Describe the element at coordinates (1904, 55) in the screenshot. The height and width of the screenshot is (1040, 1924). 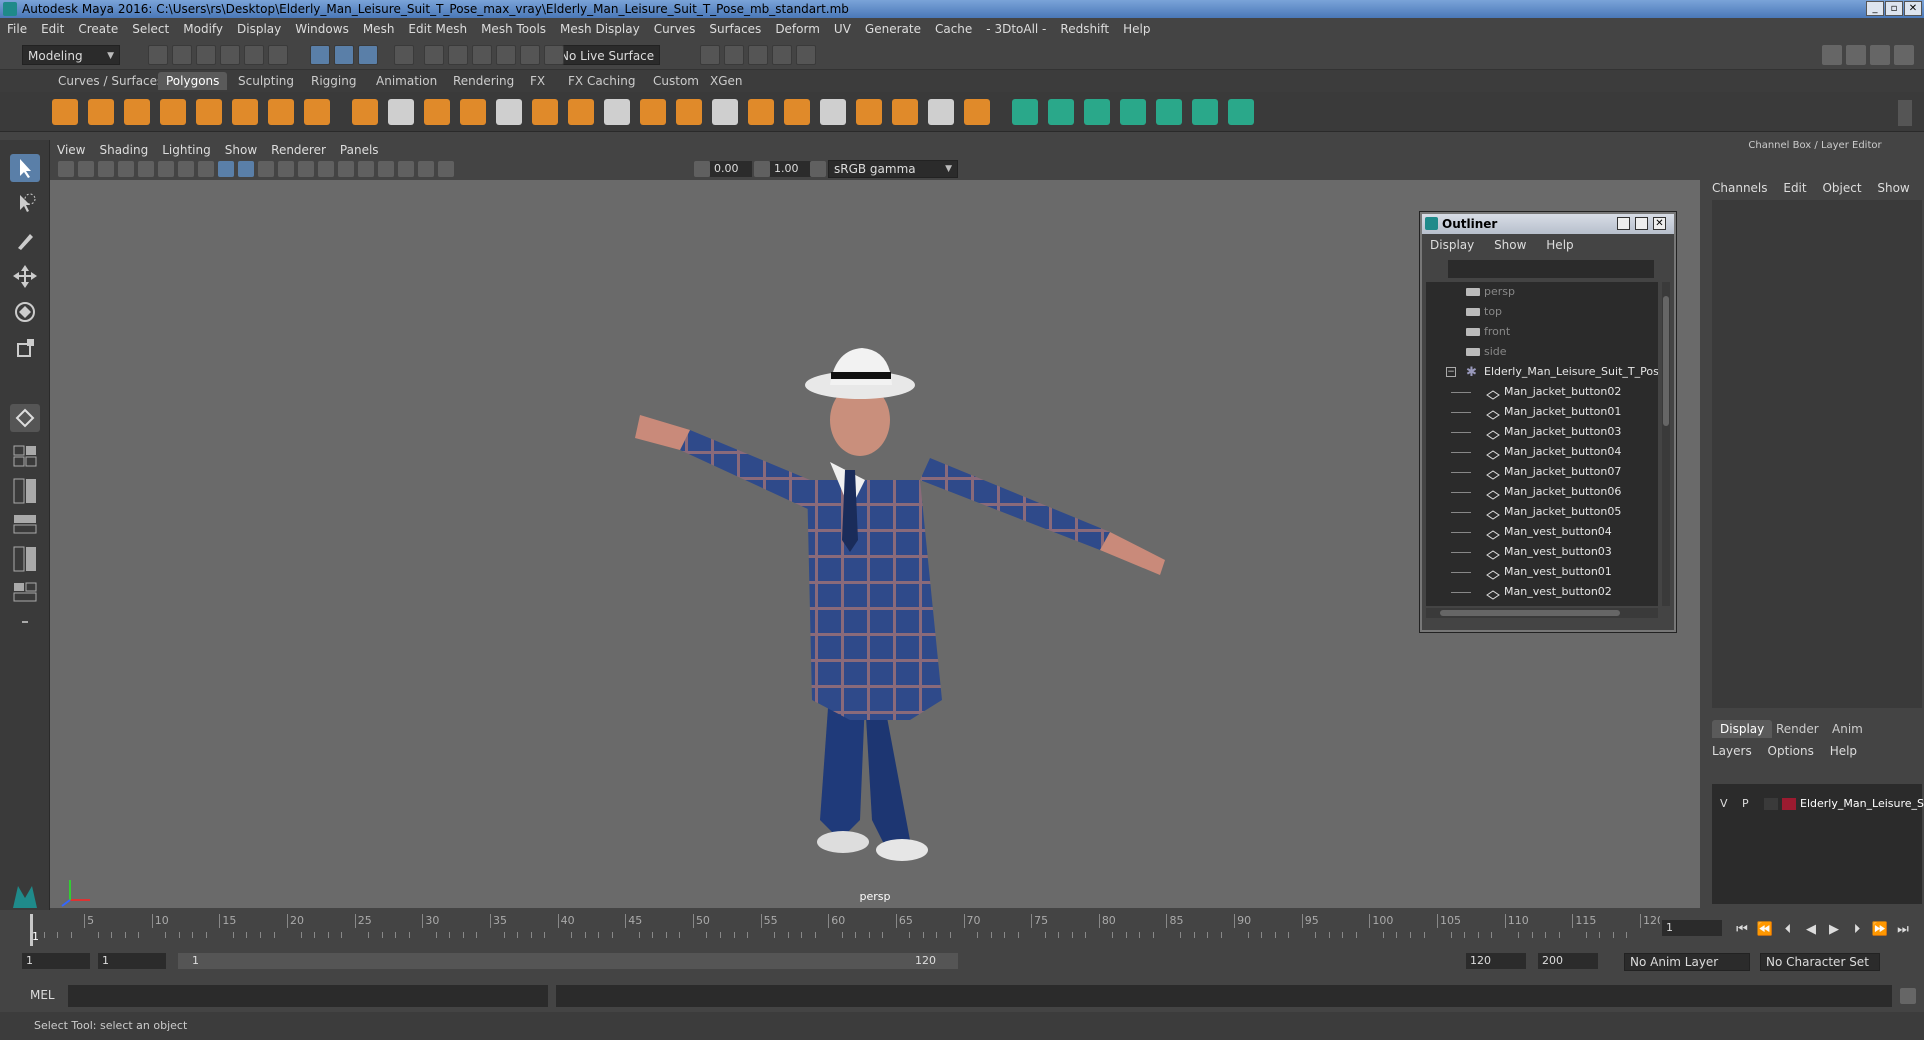
I see `channel-box-icon` at that location.